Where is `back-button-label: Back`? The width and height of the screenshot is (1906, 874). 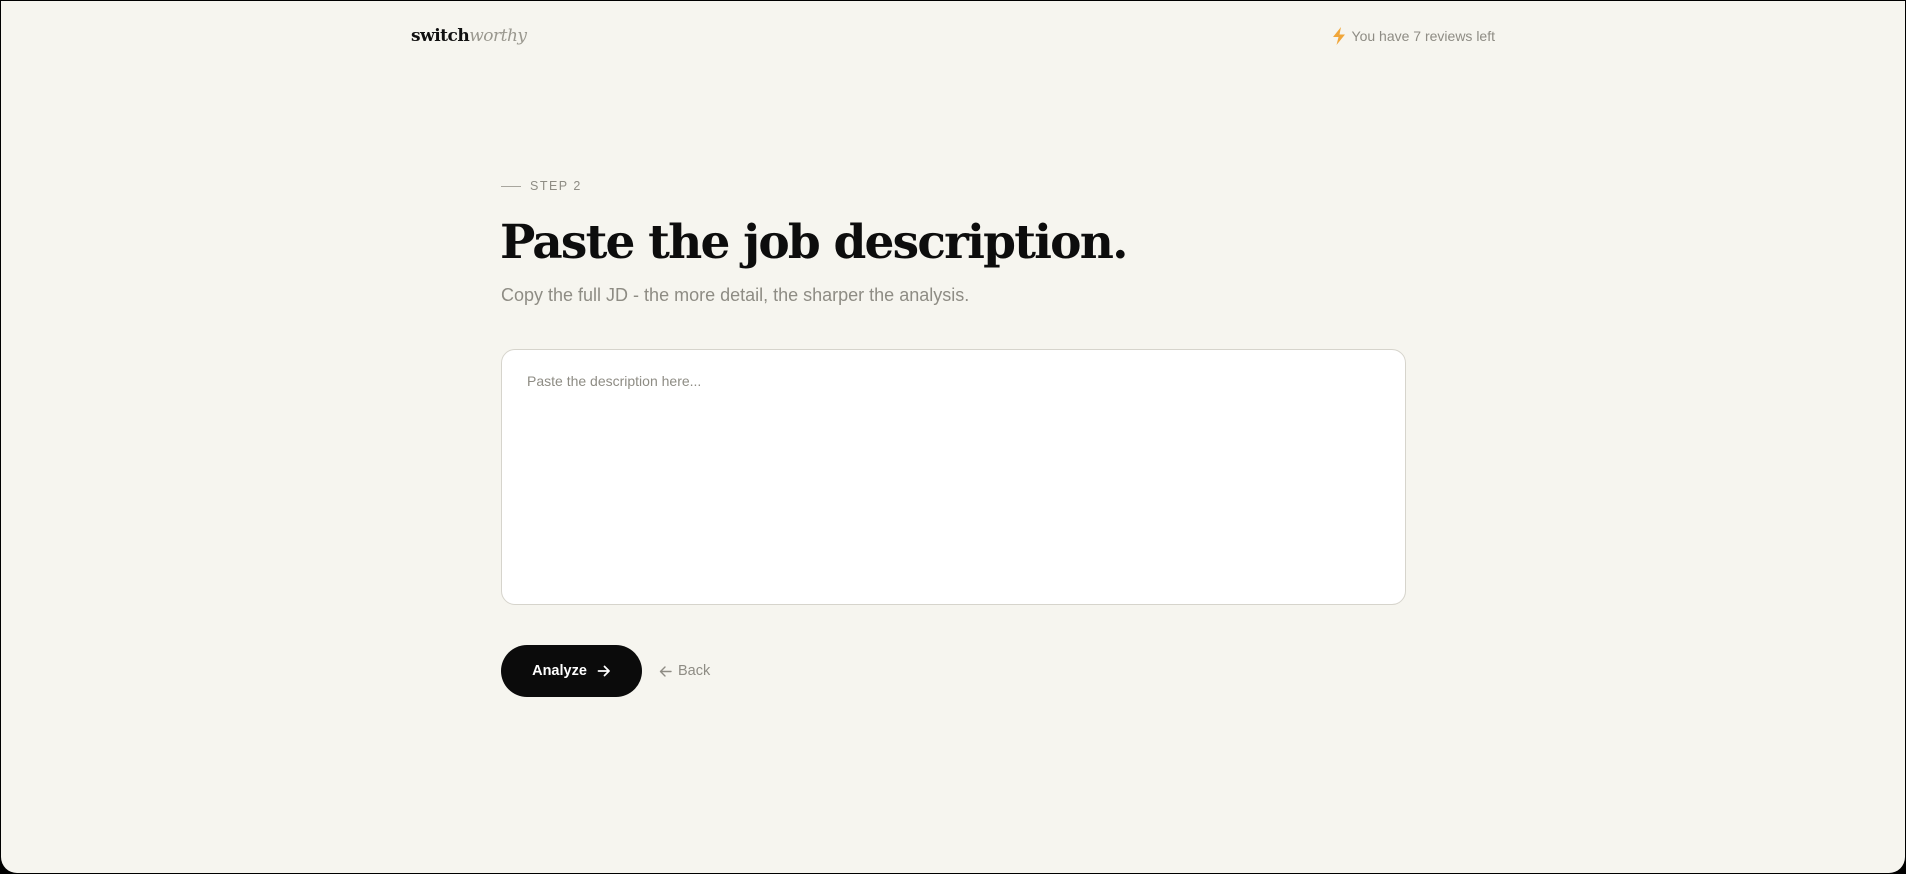
back-button-label: Back is located at coordinates (694, 671).